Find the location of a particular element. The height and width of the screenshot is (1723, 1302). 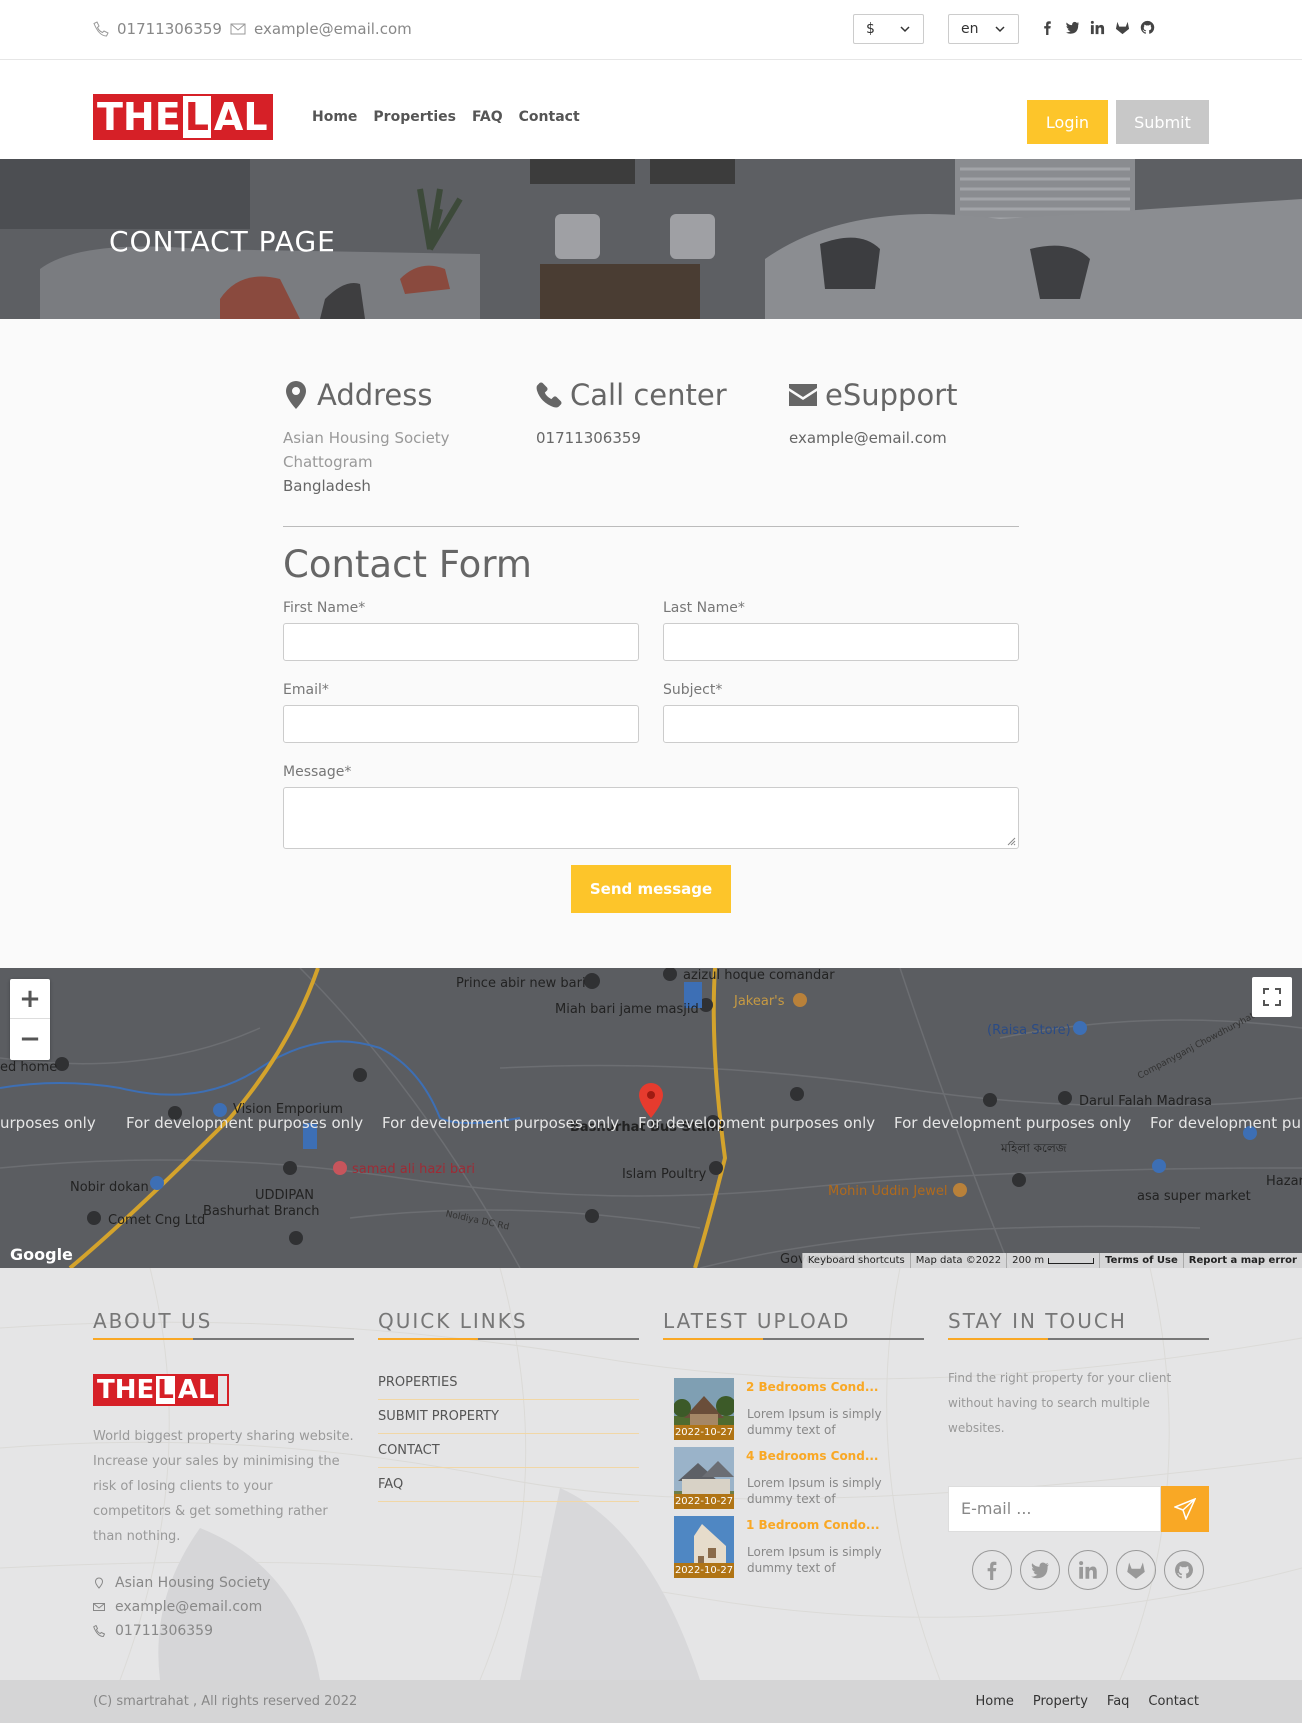

quick-link-contact: CONTACT is located at coordinates (508, 1451).